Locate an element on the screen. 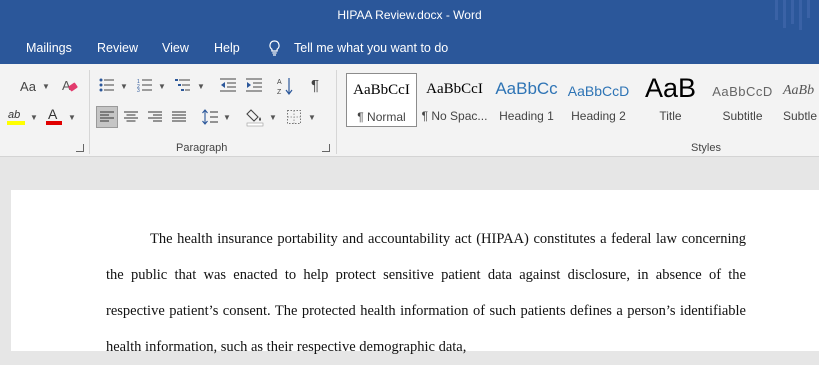  borders-button is located at coordinates (294, 117).